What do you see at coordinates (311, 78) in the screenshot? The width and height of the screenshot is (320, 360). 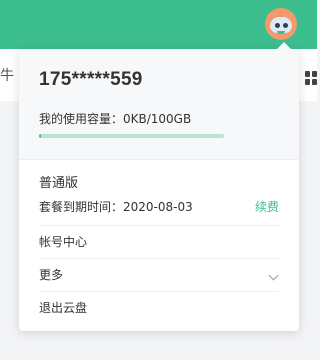 I see `grid-view-icon` at bounding box center [311, 78].